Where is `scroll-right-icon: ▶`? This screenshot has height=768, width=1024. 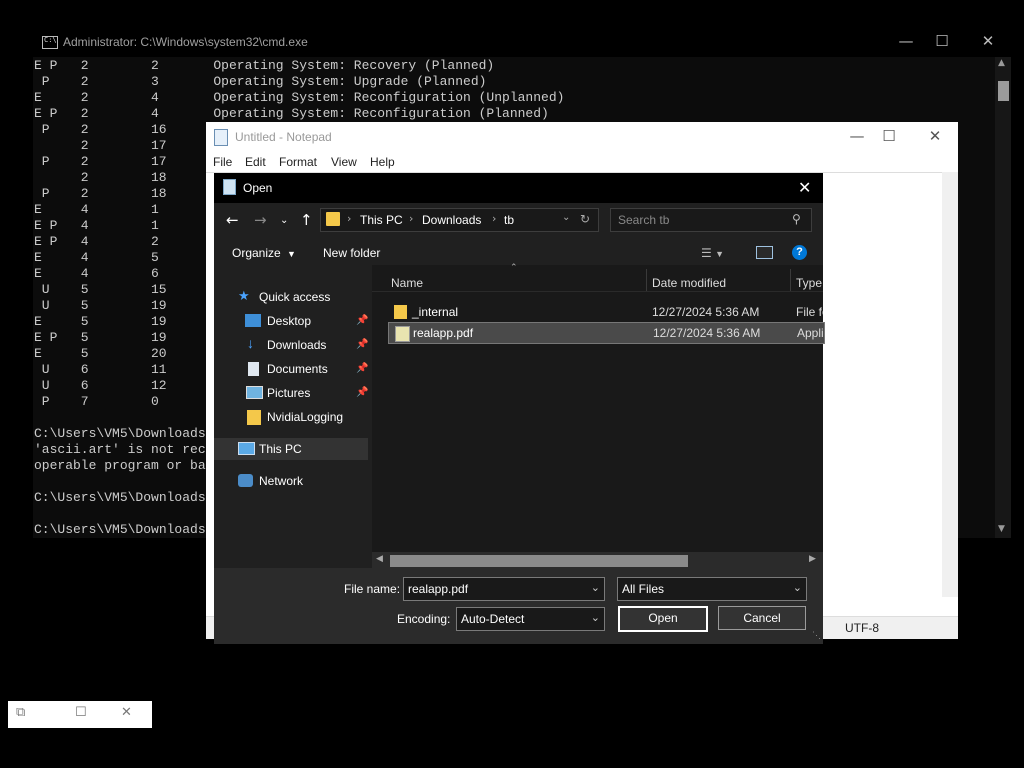 scroll-right-icon: ▶ is located at coordinates (812, 559).